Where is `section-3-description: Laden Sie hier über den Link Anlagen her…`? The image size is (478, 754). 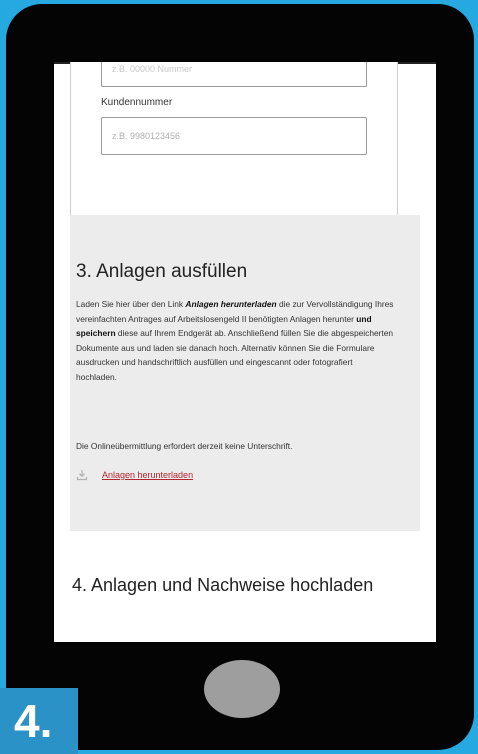 section-3-description: Laden Sie hier über den Link Anlagen her… is located at coordinates (235, 340).